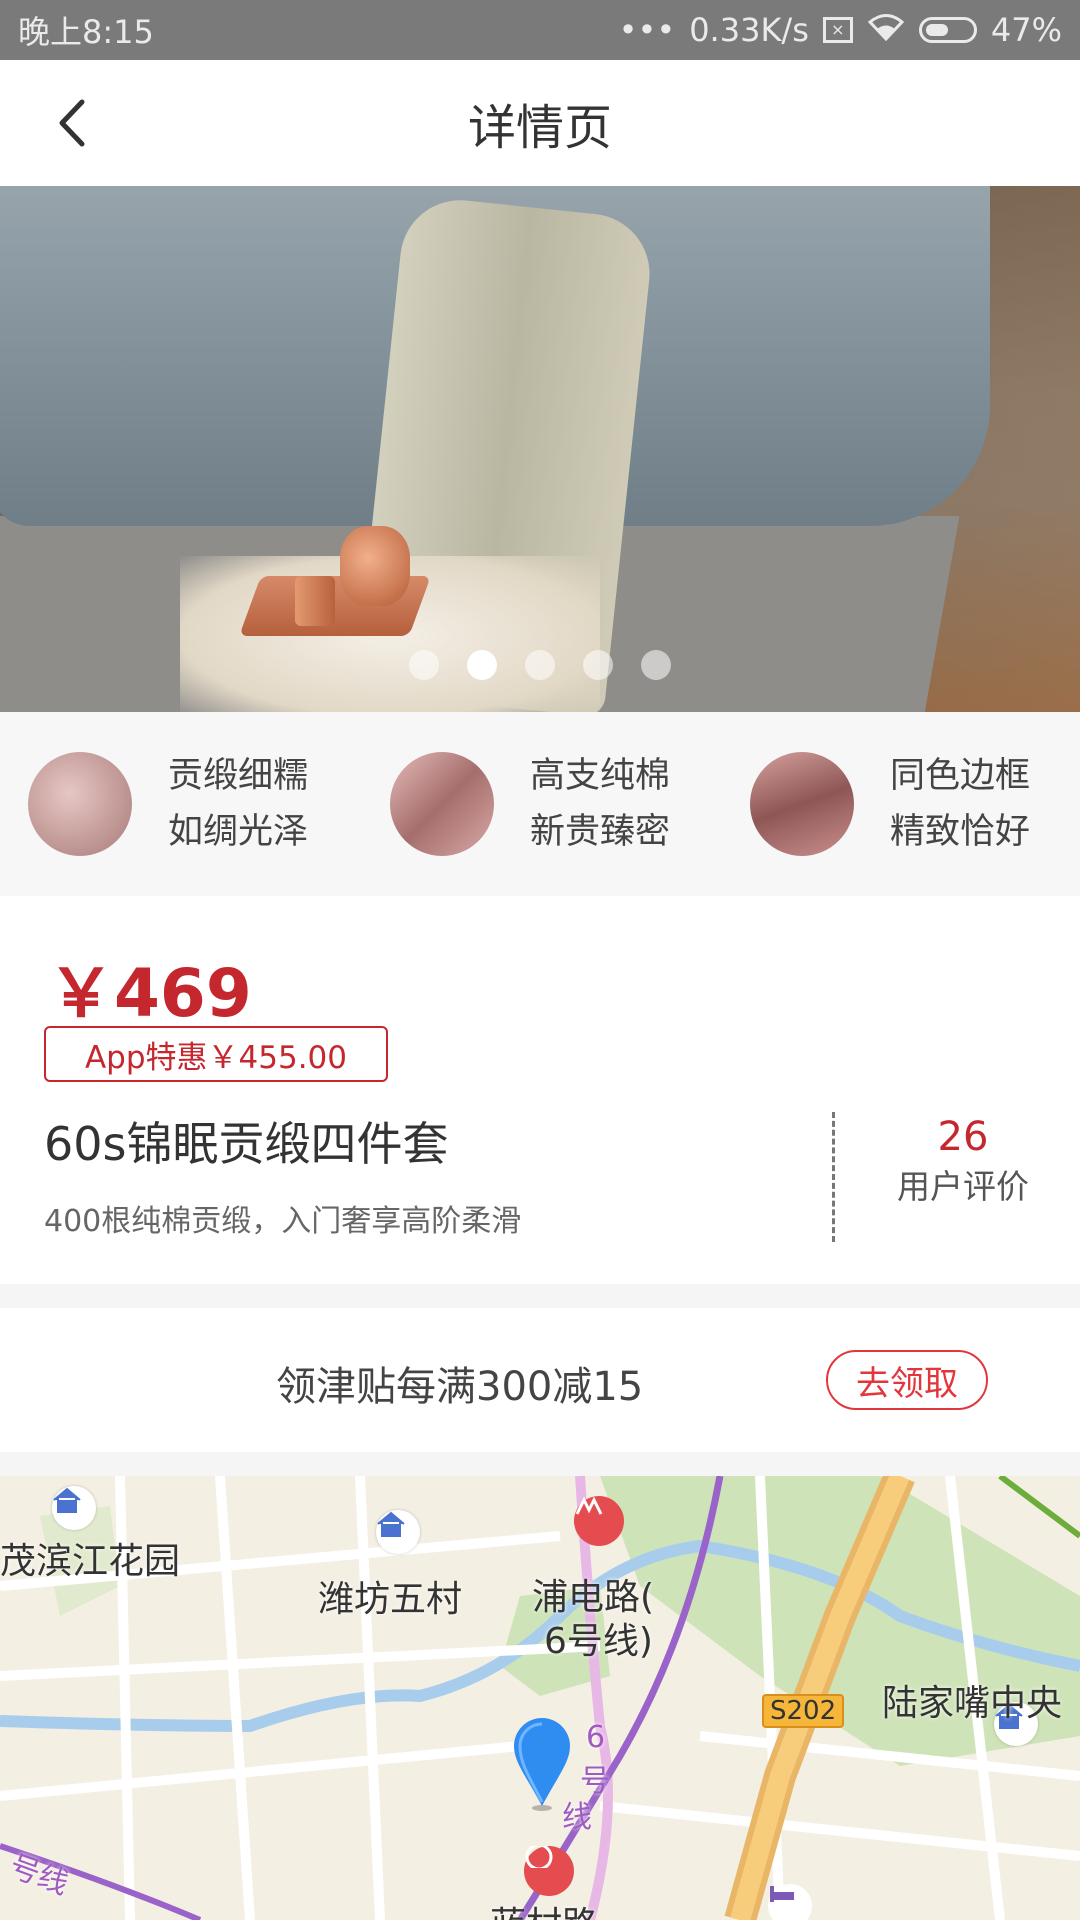 This screenshot has height=1920, width=1080. Describe the element at coordinates (238, 776) in the screenshot. I see `feature-line1: 贡缎细糯` at that location.